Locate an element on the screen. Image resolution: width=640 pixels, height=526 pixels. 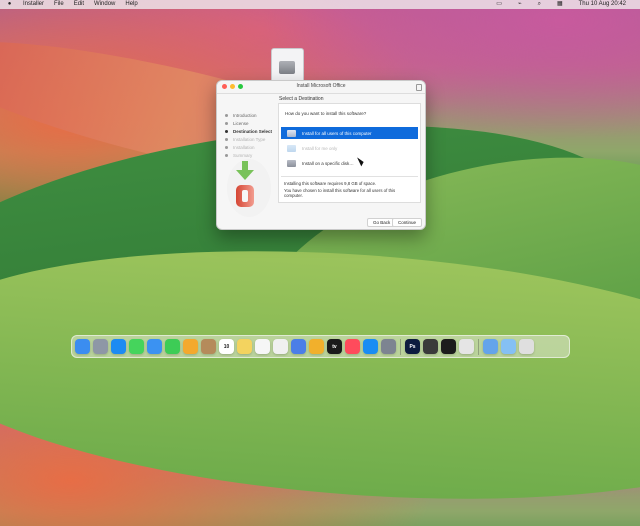
menu-file: File is located at coordinates (59, 4).